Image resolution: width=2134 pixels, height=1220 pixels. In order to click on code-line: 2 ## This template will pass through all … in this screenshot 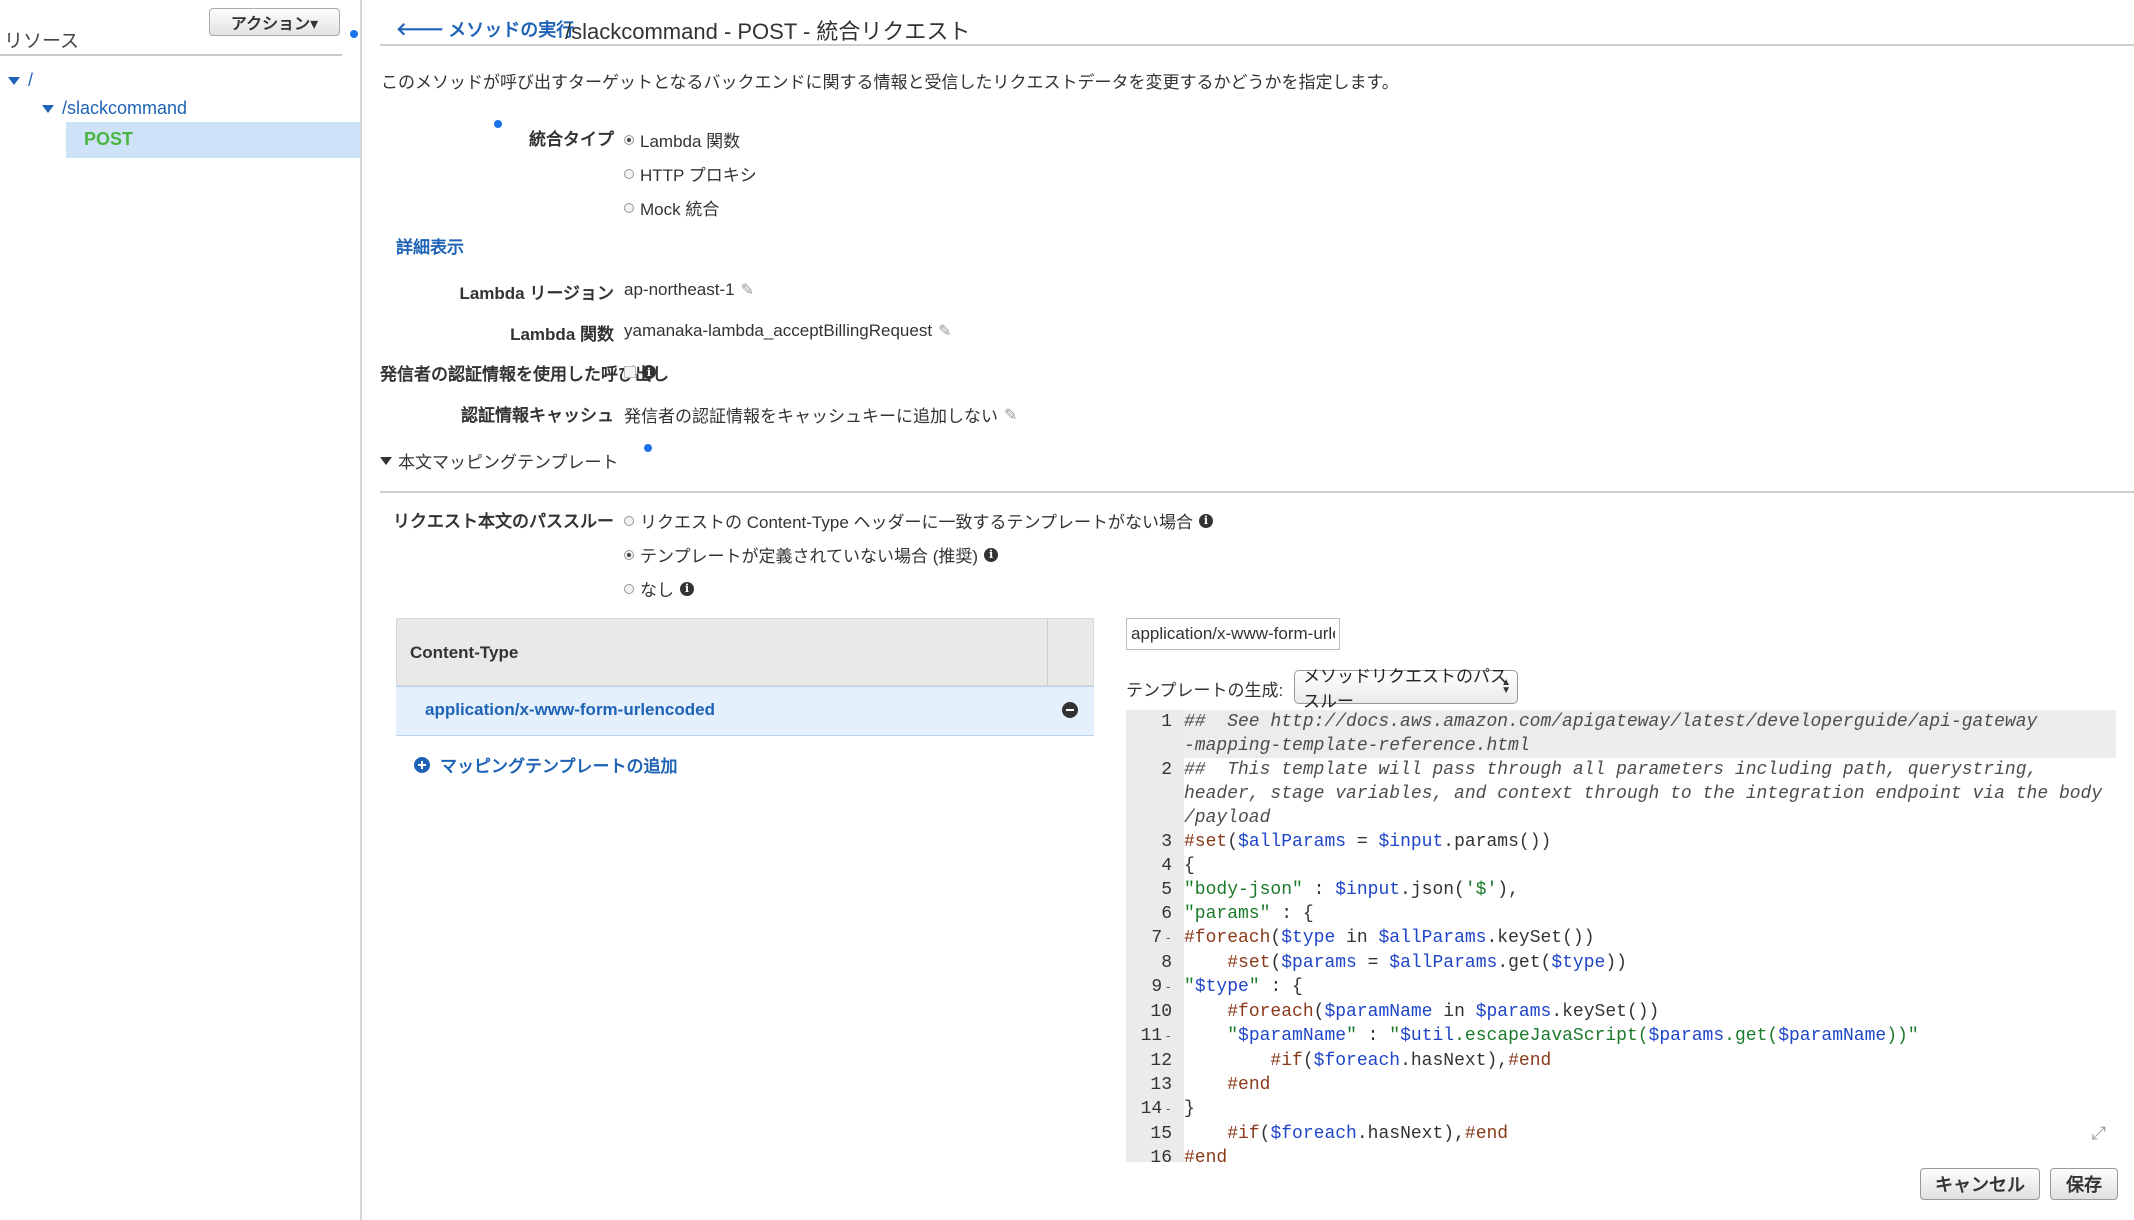, I will do `click(1621, 794)`.